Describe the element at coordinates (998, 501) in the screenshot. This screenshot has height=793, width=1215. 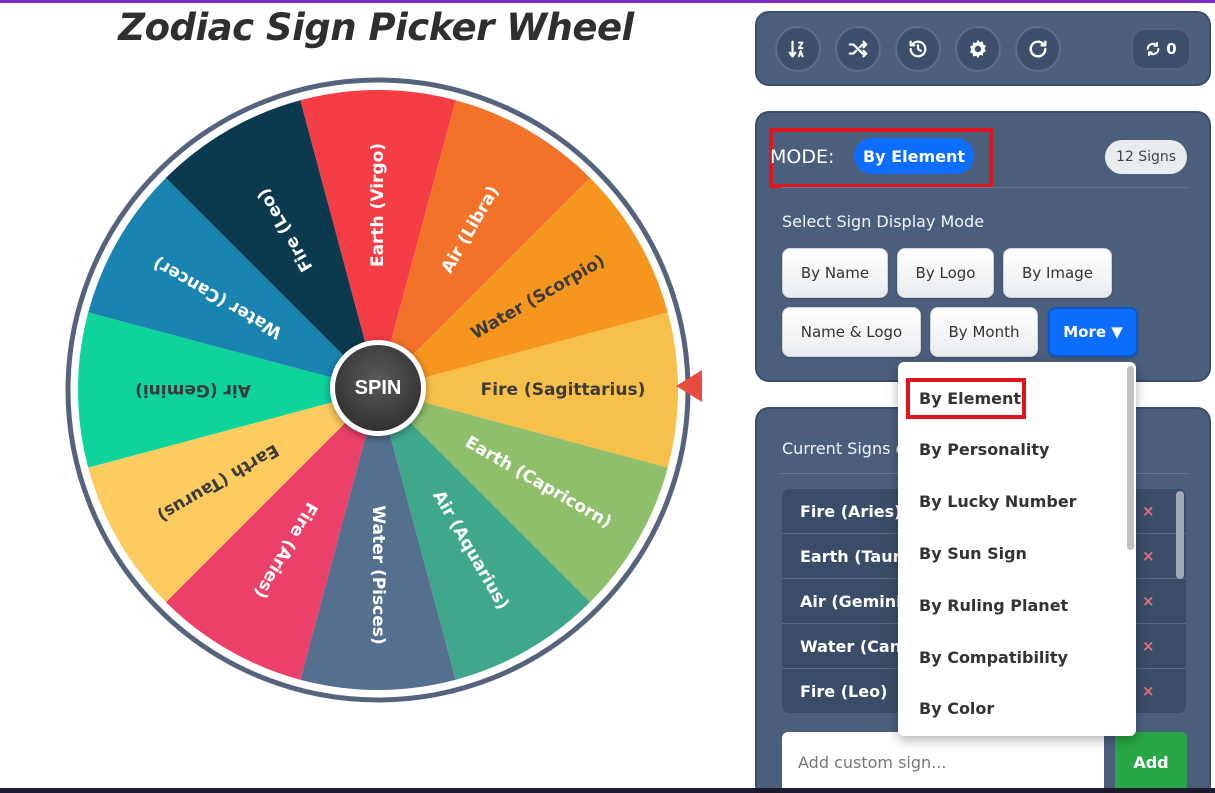
I see `menu-item-by-lucky-number: By Lucky Number` at that location.